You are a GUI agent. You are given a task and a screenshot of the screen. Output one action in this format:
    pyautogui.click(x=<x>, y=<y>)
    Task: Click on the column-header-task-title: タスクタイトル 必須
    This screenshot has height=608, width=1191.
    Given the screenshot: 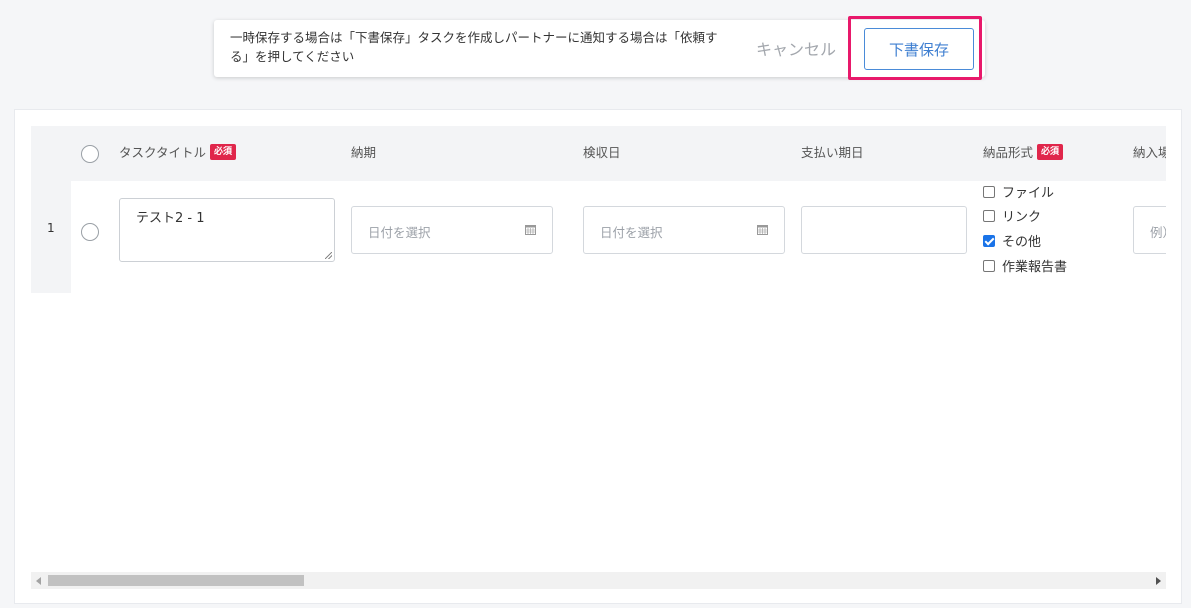 What is the action you would take?
    pyautogui.click(x=178, y=151)
    